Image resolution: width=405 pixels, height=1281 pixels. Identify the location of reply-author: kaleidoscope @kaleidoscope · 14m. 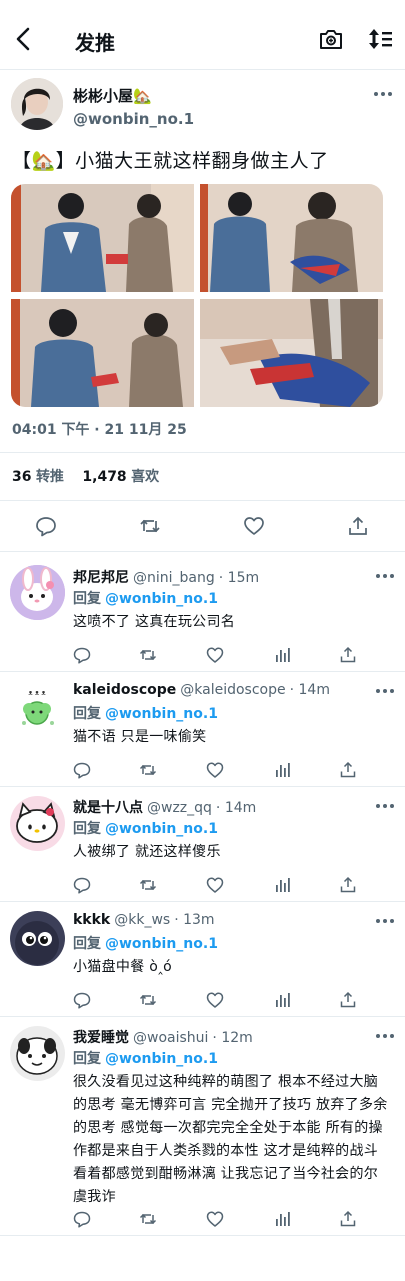
(201, 690).